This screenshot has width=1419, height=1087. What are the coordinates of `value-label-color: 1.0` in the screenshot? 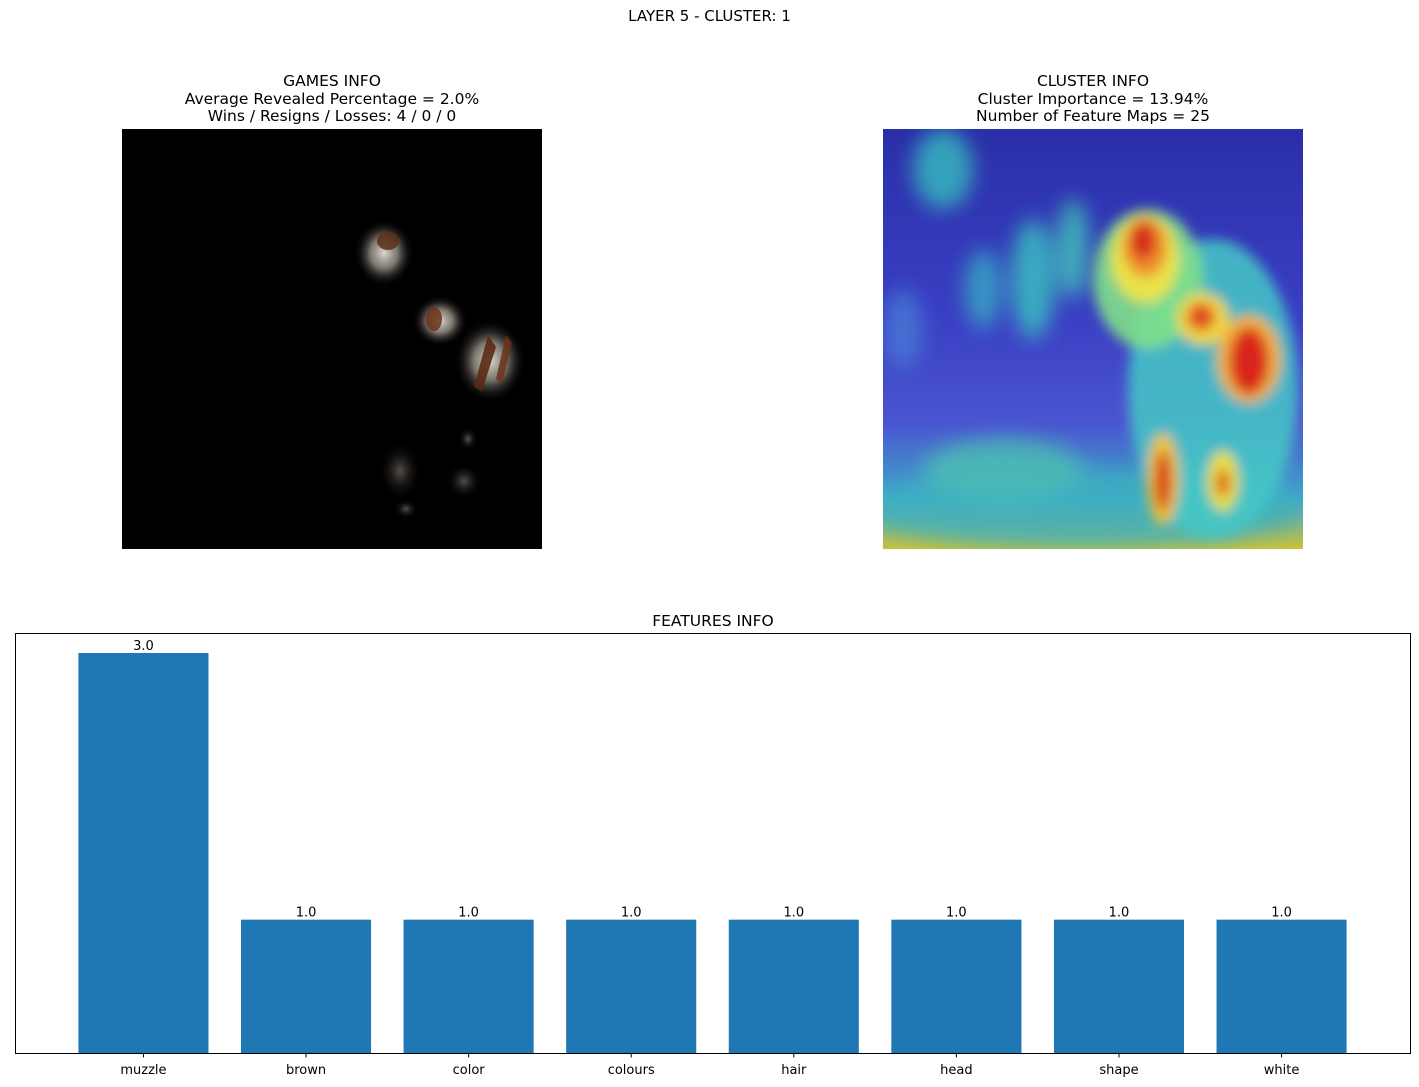 It's located at (468, 913).